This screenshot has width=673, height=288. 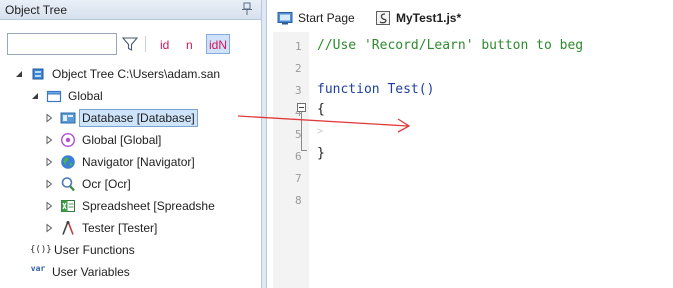 What do you see at coordinates (301, 107) in the screenshot?
I see `fold-toggle` at bounding box center [301, 107].